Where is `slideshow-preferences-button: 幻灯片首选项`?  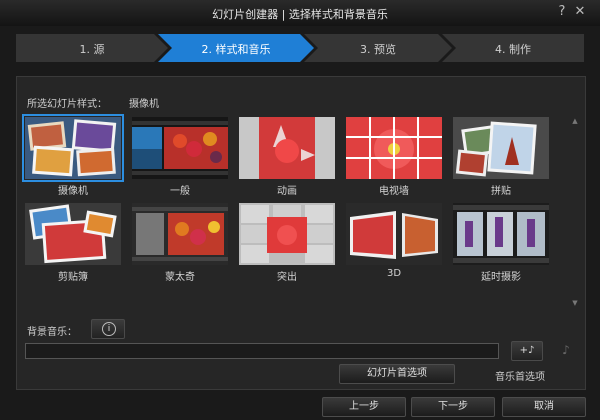 slideshow-preferences-button: 幻灯片首选项 is located at coordinates (397, 374).